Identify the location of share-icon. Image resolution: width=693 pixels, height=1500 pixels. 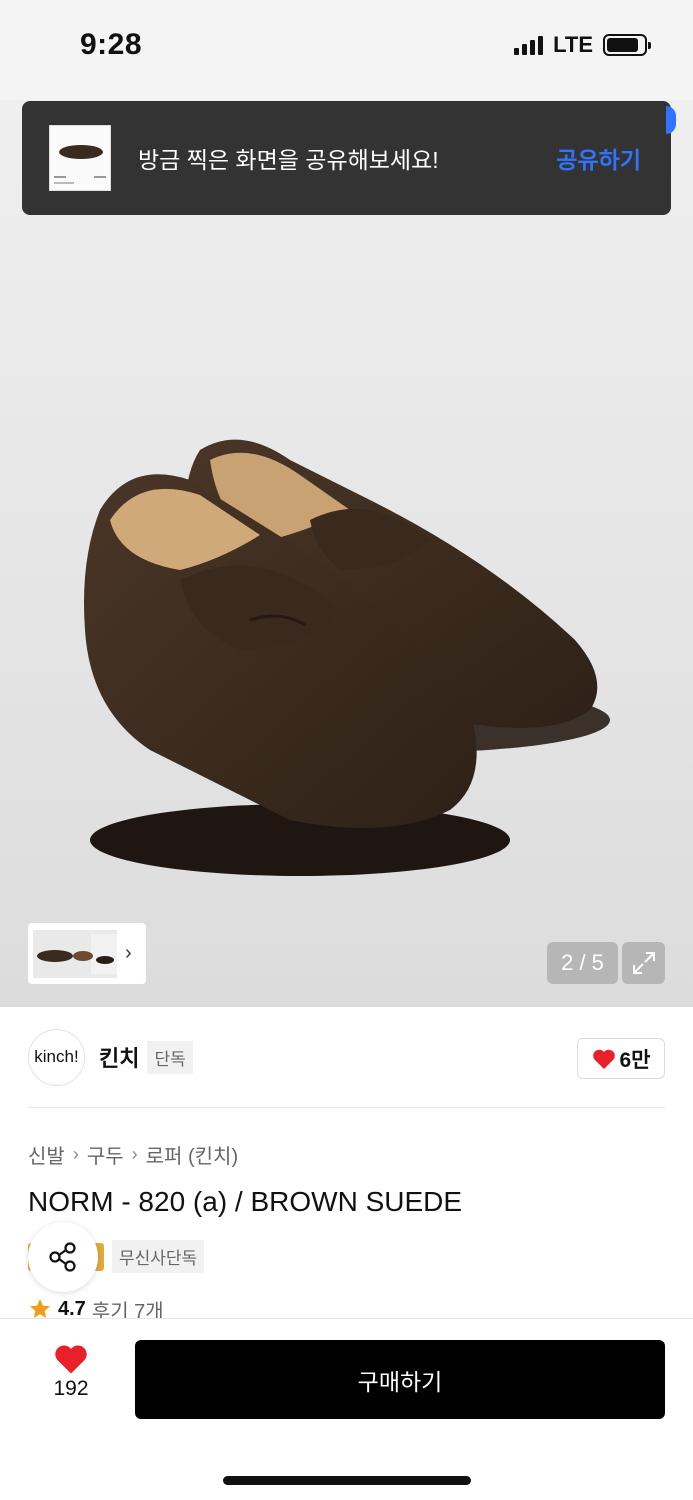
(62, 1257).